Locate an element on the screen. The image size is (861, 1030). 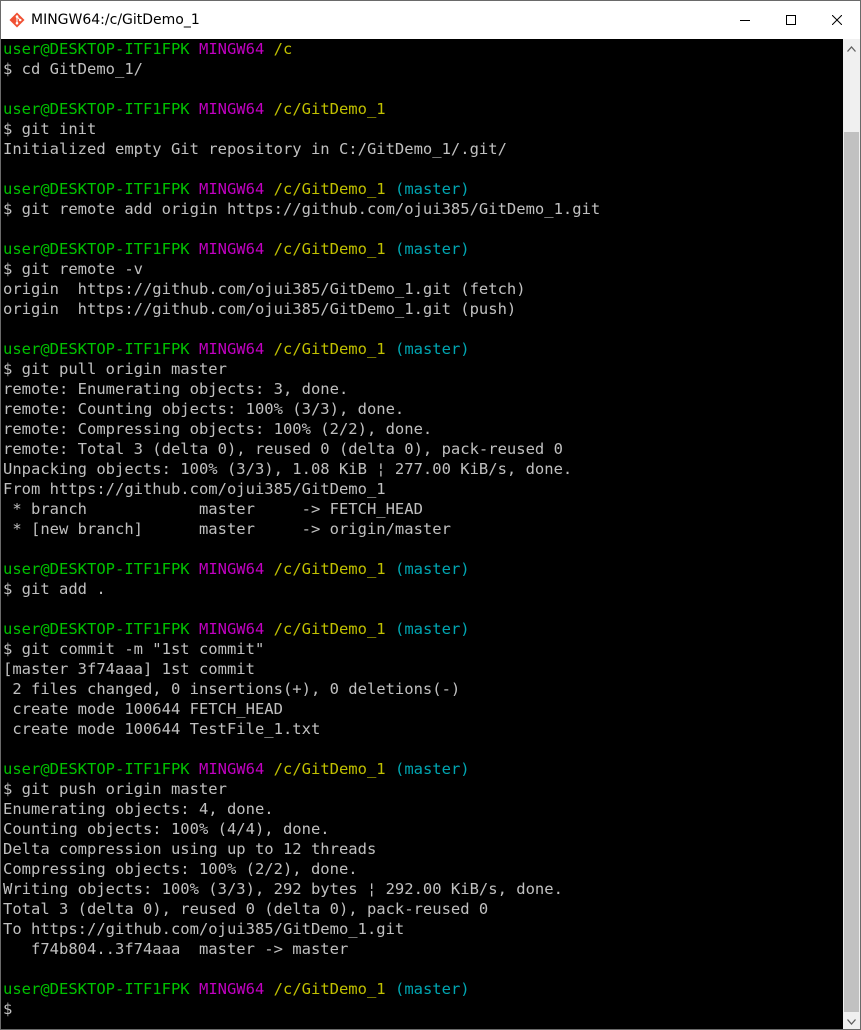
output-line: create mode 100644 FETCH_HEAD is located at coordinates (301, 709).